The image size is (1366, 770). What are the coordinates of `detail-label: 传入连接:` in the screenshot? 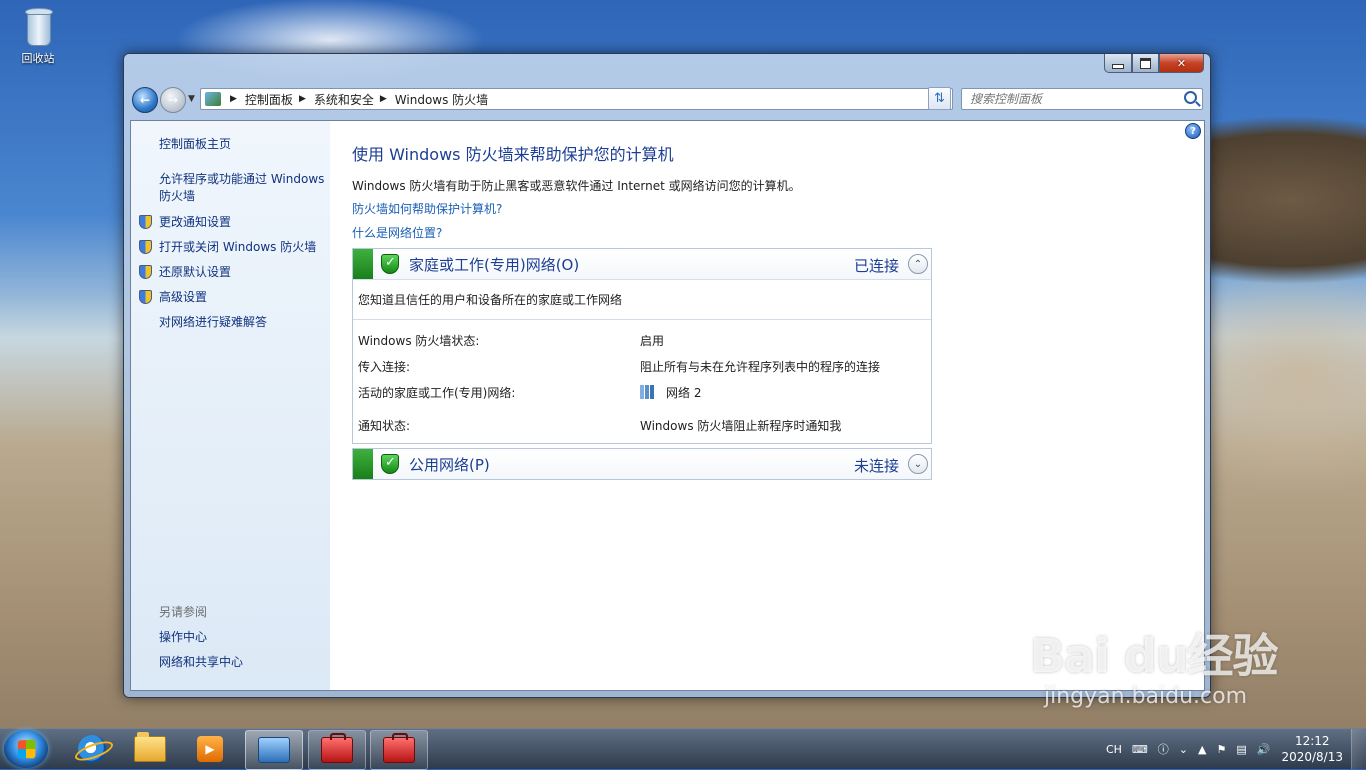 It's located at (384, 367).